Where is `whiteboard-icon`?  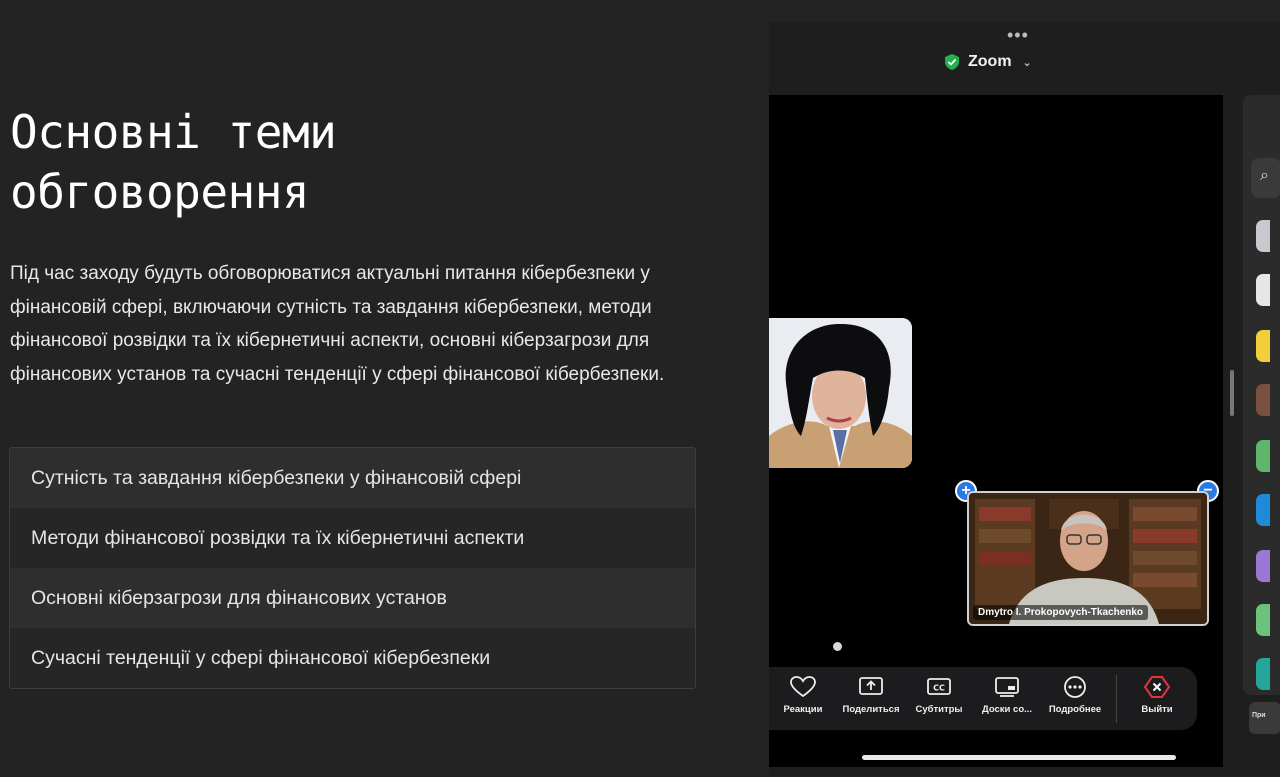 whiteboard-icon is located at coordinates (1007, 687).